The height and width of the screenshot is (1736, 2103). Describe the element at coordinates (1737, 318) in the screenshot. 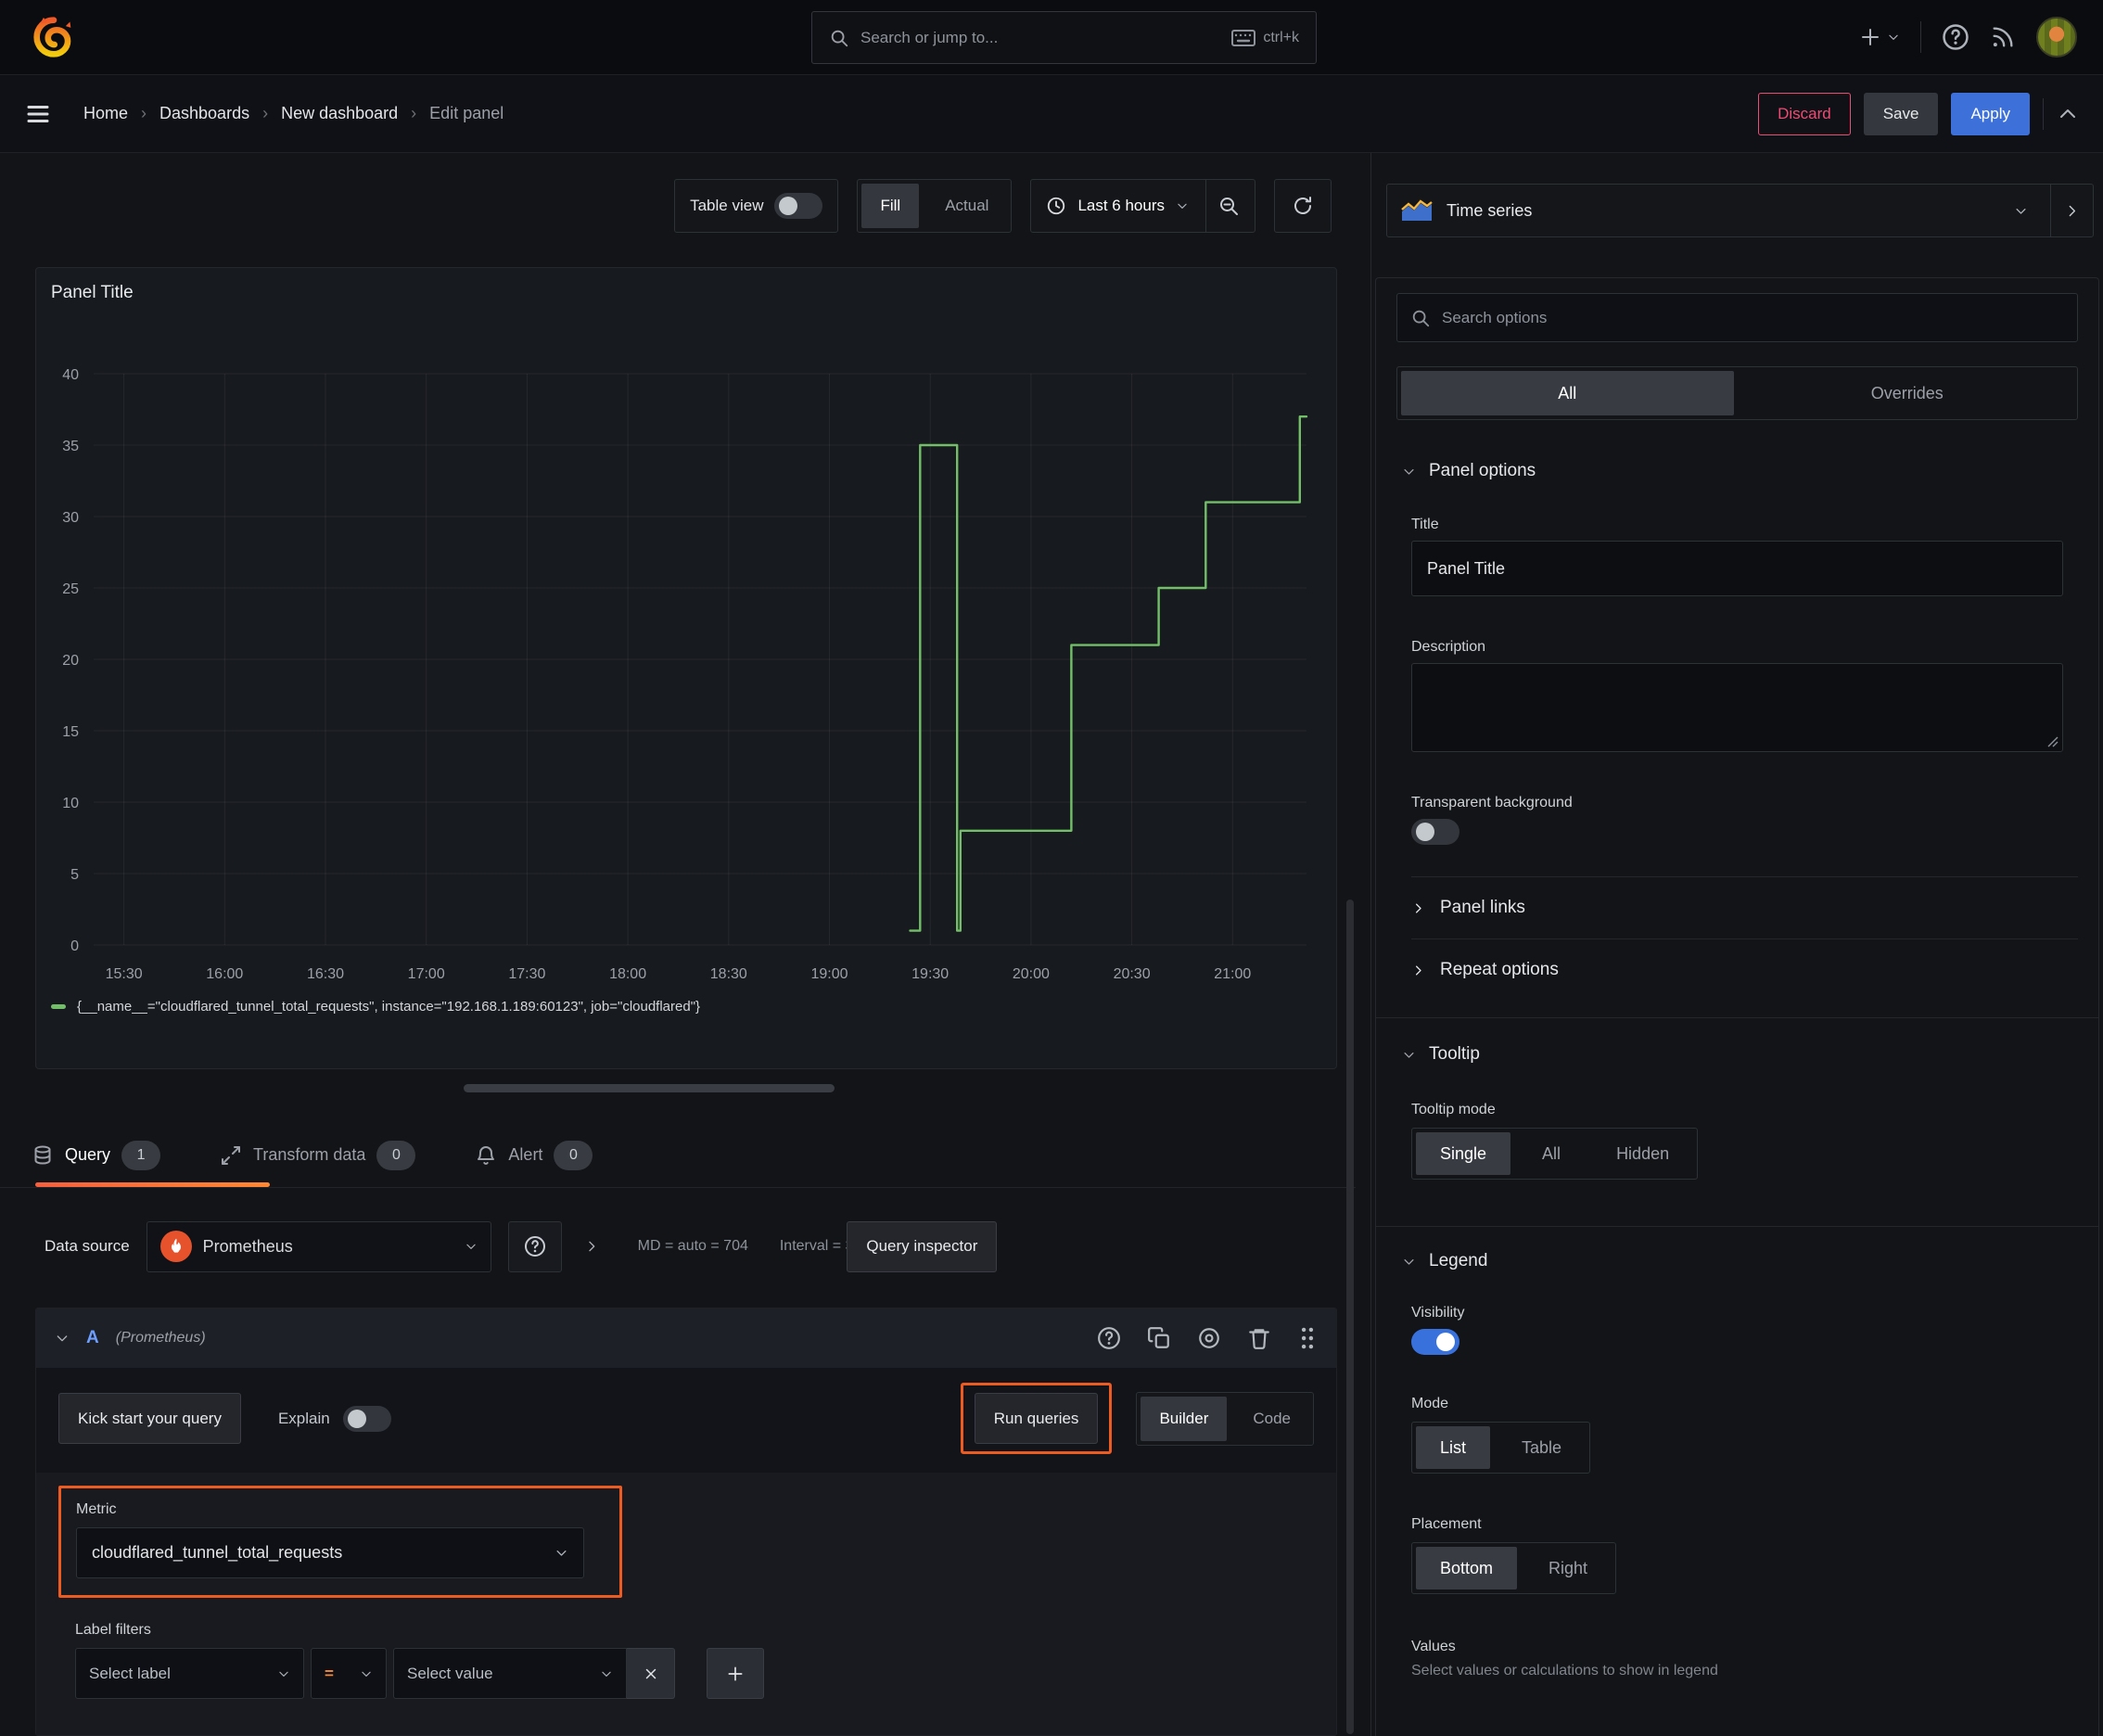

I see `search-options-input: Search options` at that location.